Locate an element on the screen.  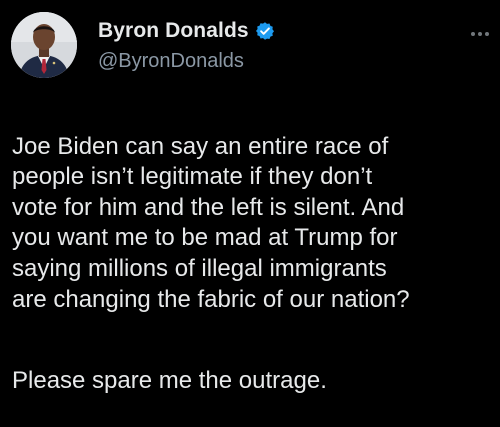
avatar is located at coordinates (44, 45).